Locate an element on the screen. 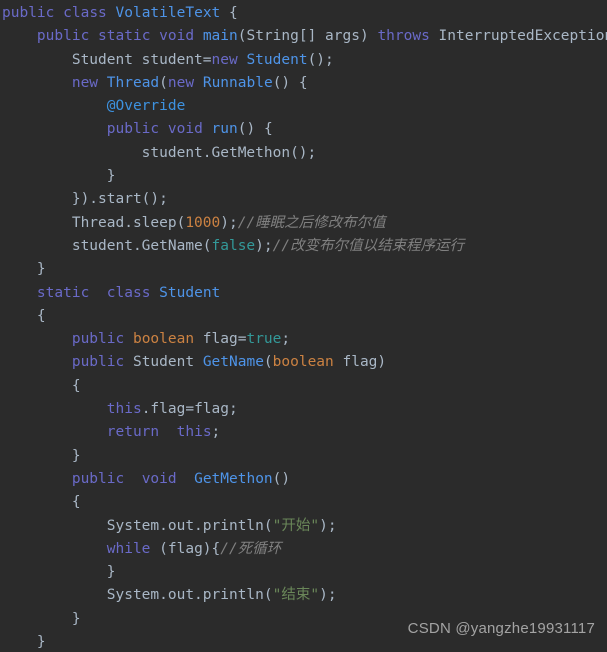 Image resolution: width=607 pixels, height=652 pixels. code-token: GetName is located at coordinates (233, 362).